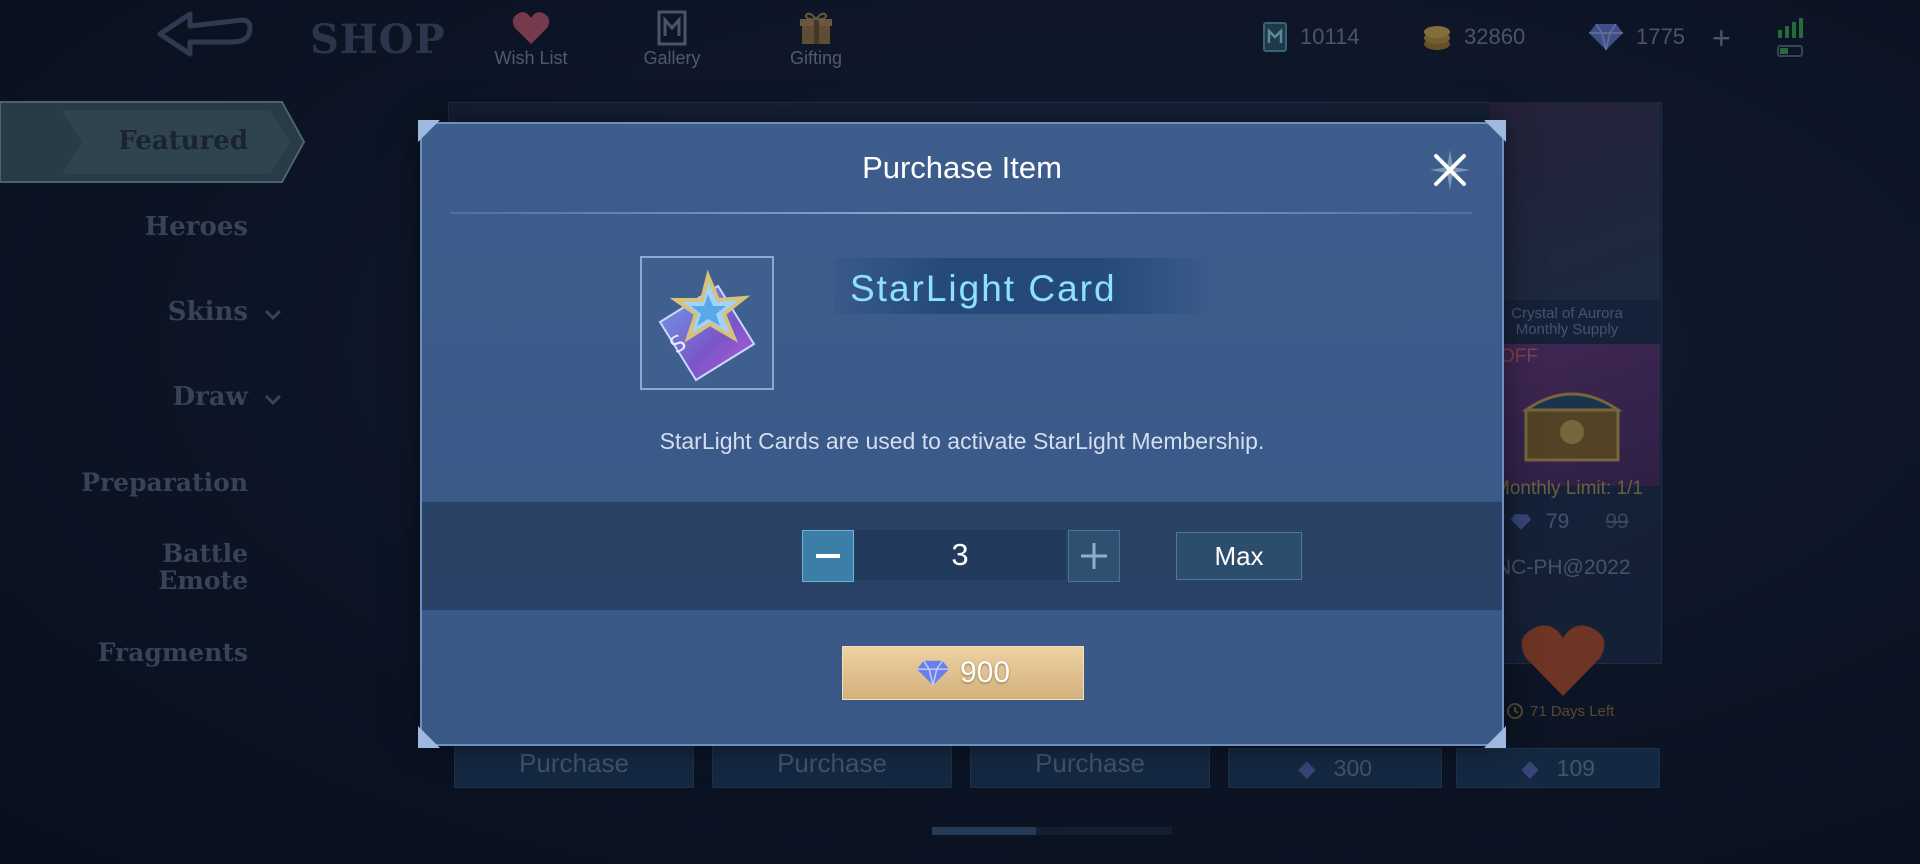  I want to click on quantity-input: 3, so click(960, 555).